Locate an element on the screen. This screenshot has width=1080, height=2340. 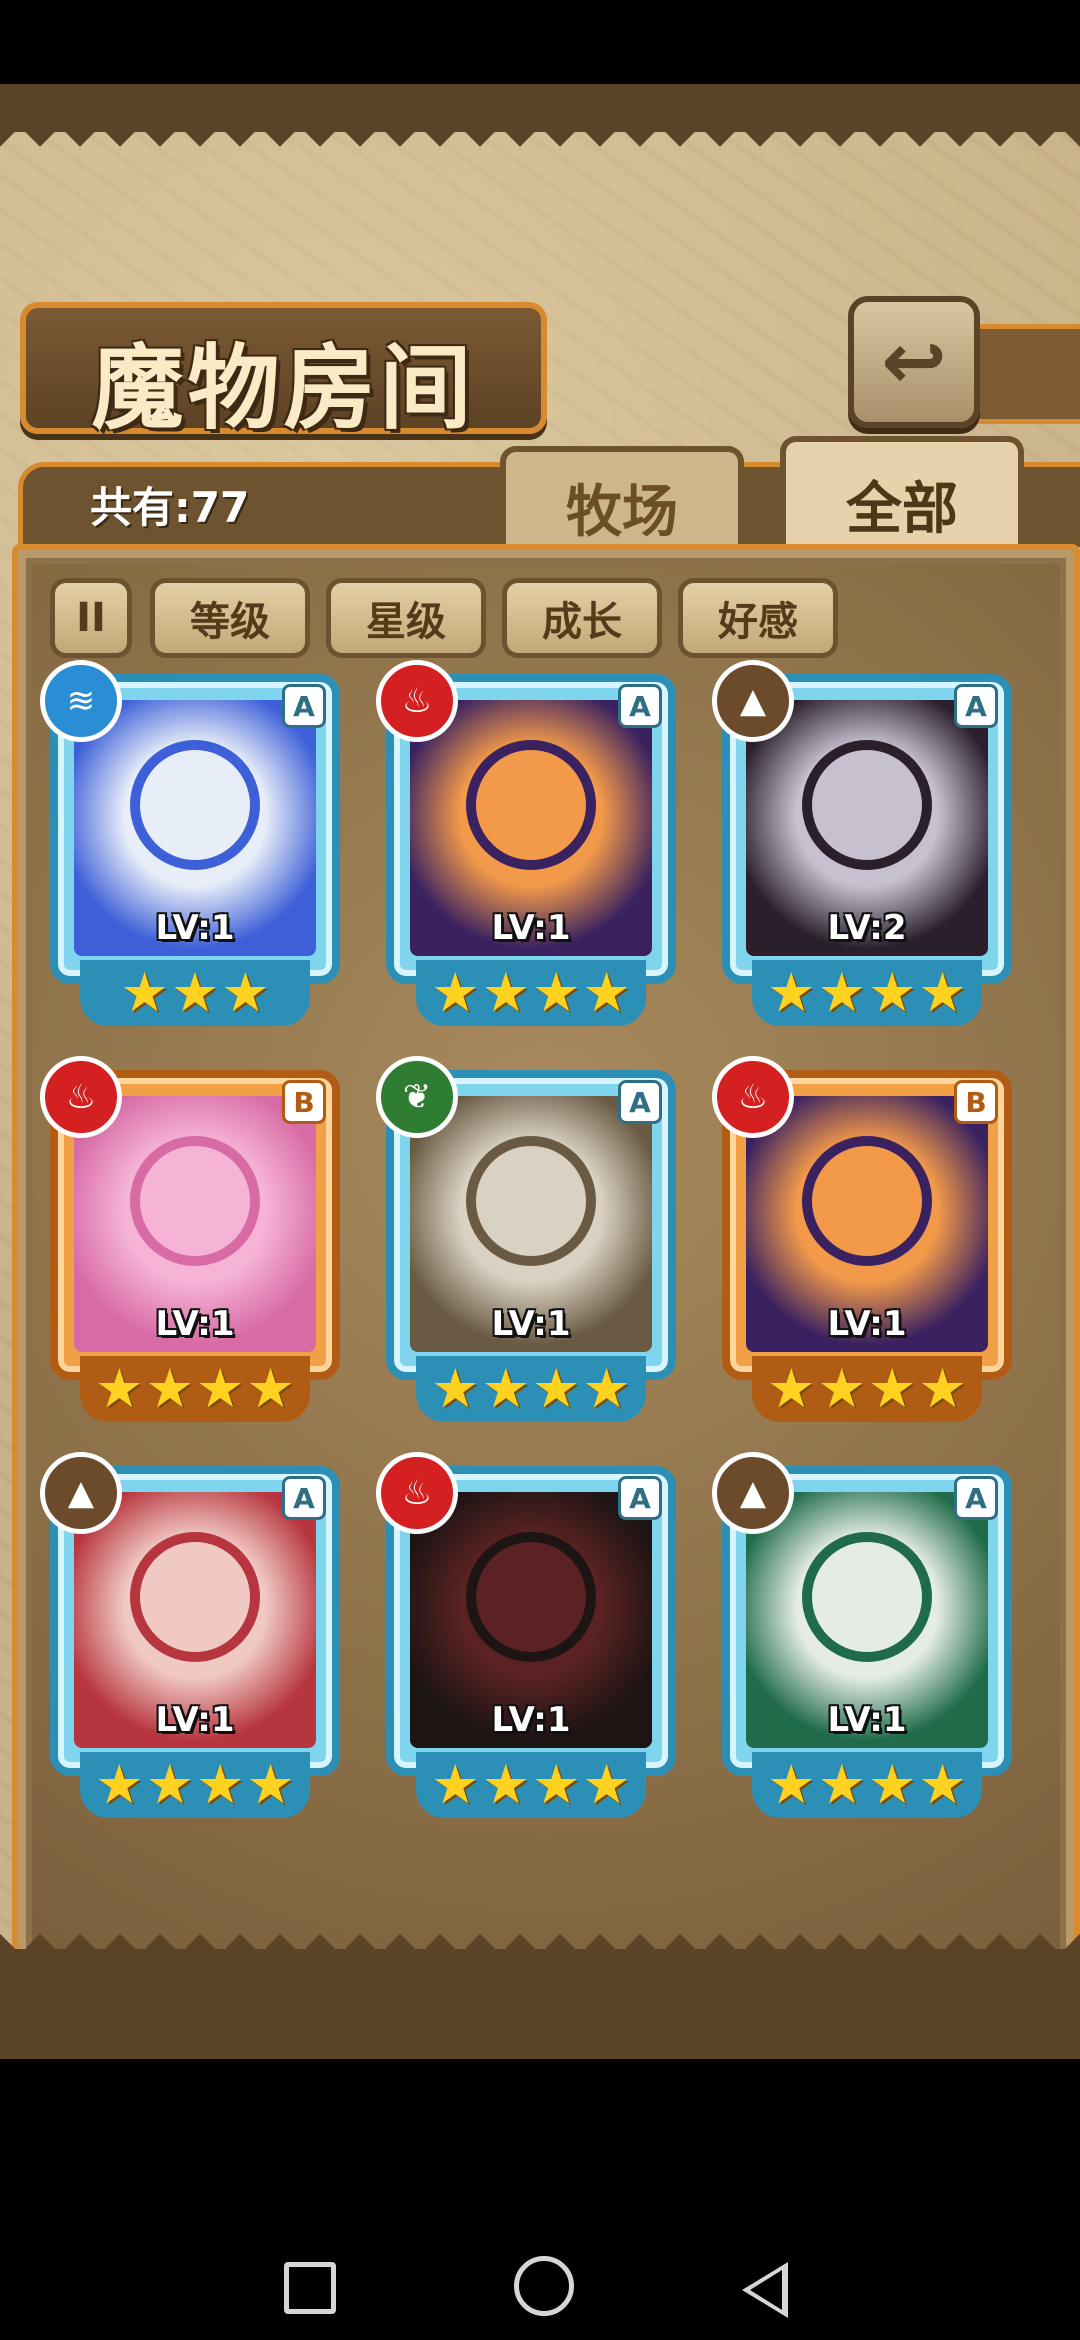
monster-level: LV:2 is located at coordinates (867, 928).